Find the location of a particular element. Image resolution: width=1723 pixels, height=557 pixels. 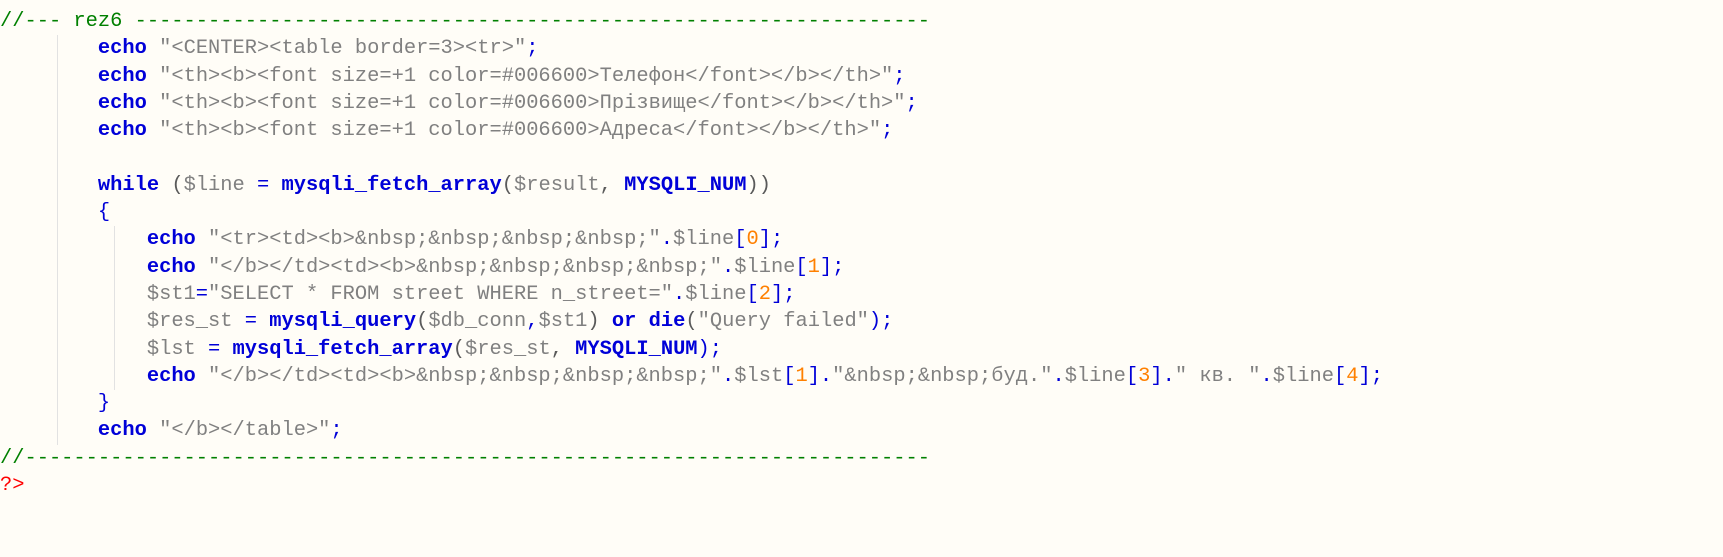

code-token-op: = is located at coordinates (251, 322).